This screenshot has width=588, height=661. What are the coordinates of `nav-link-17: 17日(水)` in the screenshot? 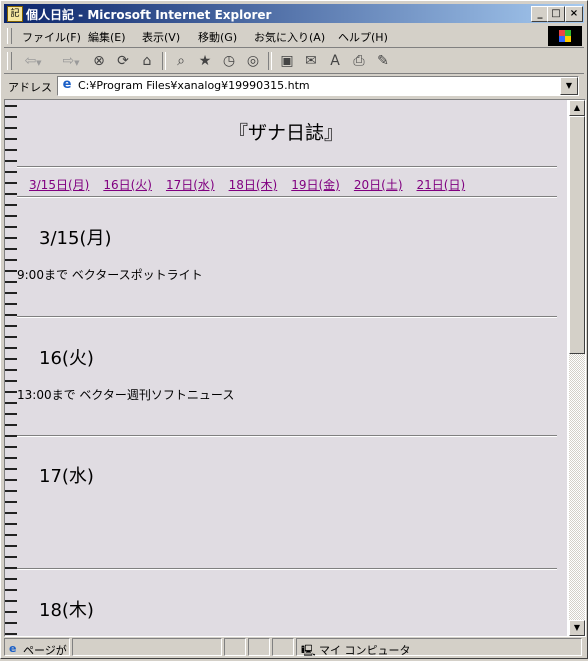 It's located at (190, 185).